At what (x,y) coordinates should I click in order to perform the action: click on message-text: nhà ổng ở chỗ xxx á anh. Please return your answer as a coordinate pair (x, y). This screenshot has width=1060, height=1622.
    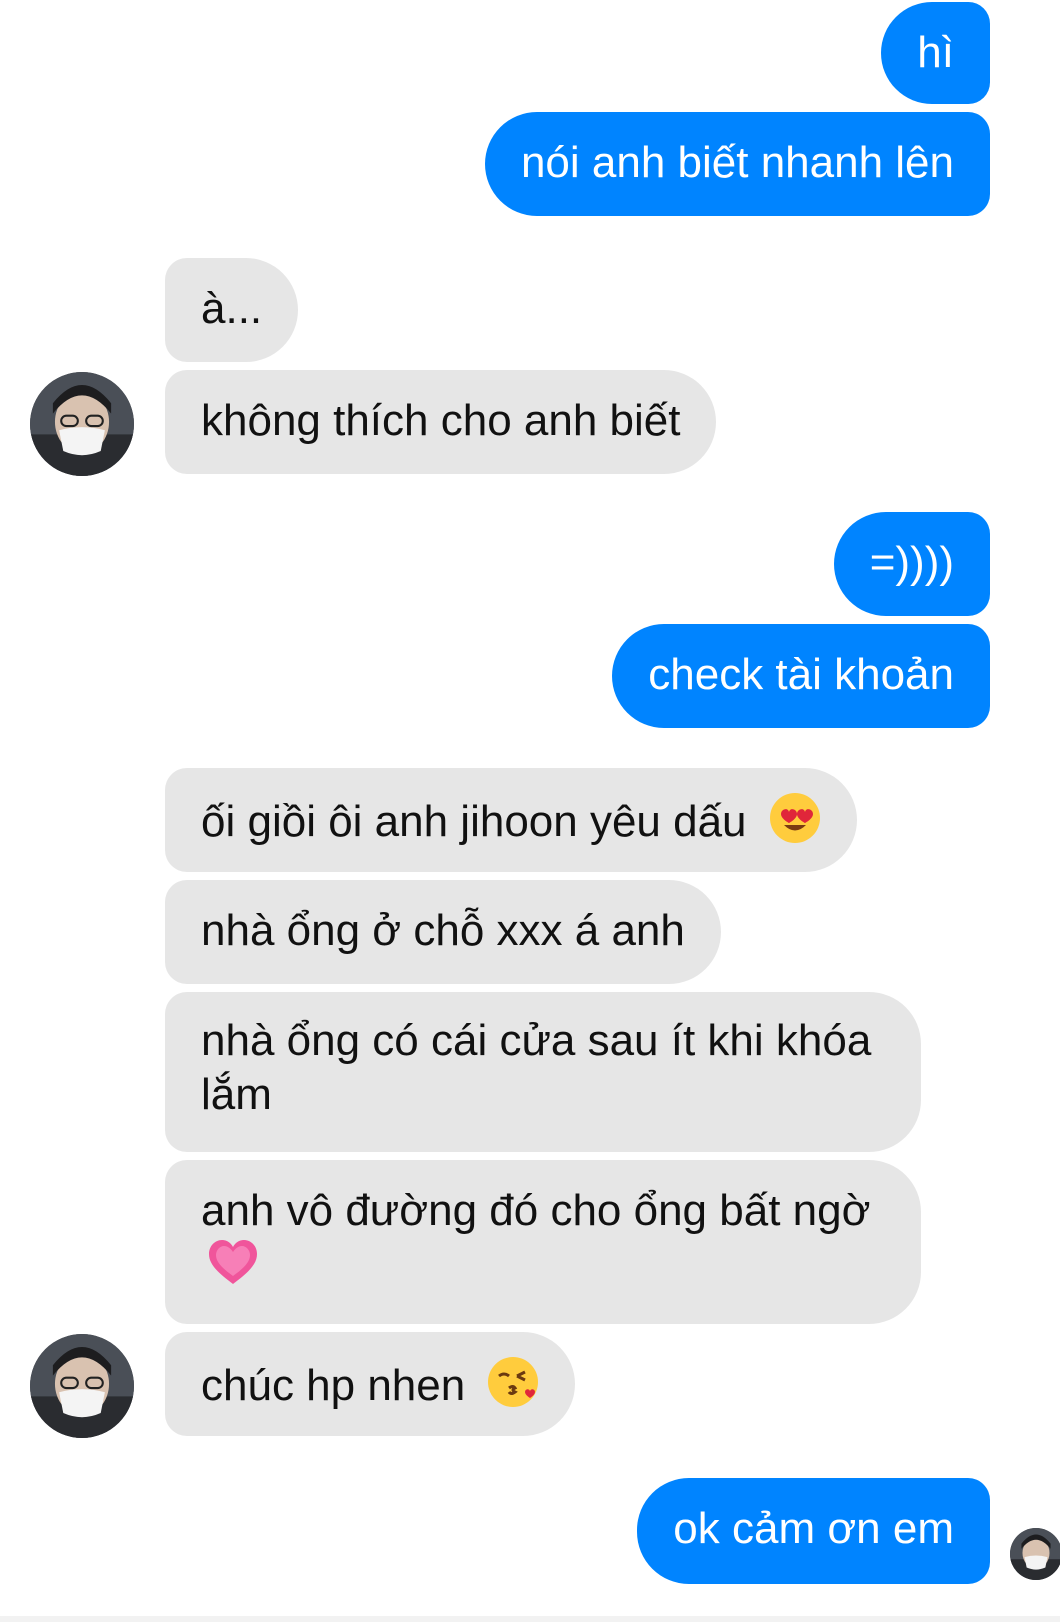
    Looking at the image, I should click on (443, 930).